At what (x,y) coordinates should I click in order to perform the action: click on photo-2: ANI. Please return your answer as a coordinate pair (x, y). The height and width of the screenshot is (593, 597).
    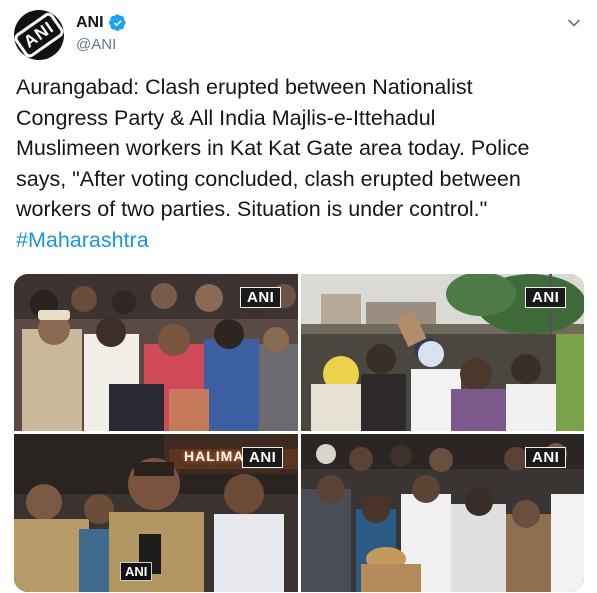
    Looking at the image, I should click on (442, 352).